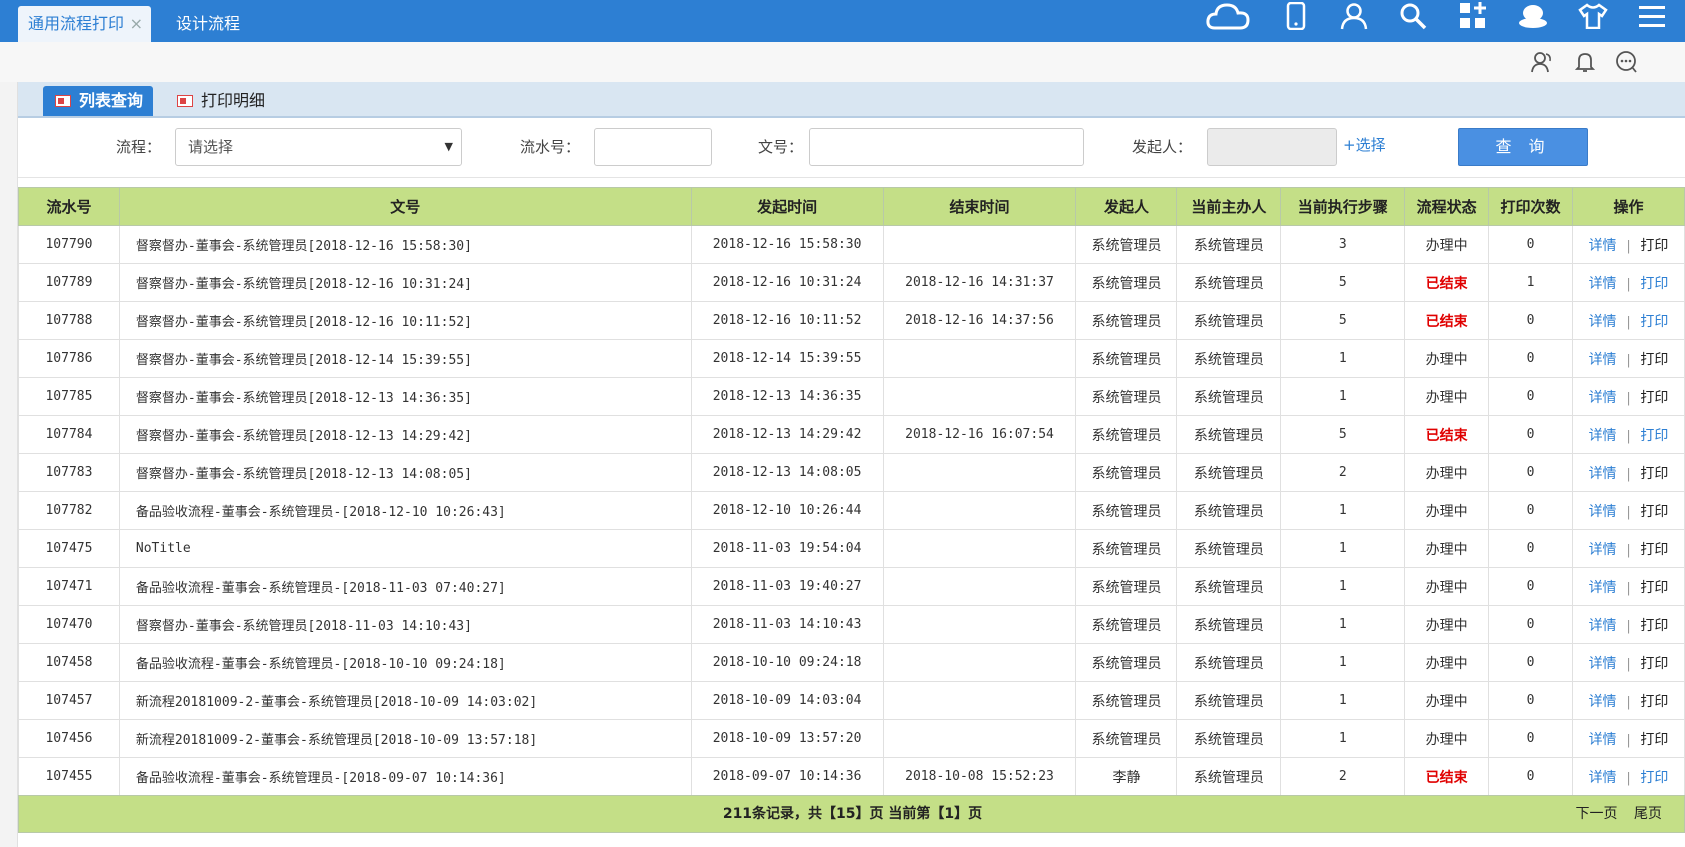 This screenshot has width=1685, height=847. Describe the element at coordinates (405, 434) in the screenshot. I see `docno-cell: 督察督办-董事会-系统管理员[2018-12-13 14:29:42]` at that location.